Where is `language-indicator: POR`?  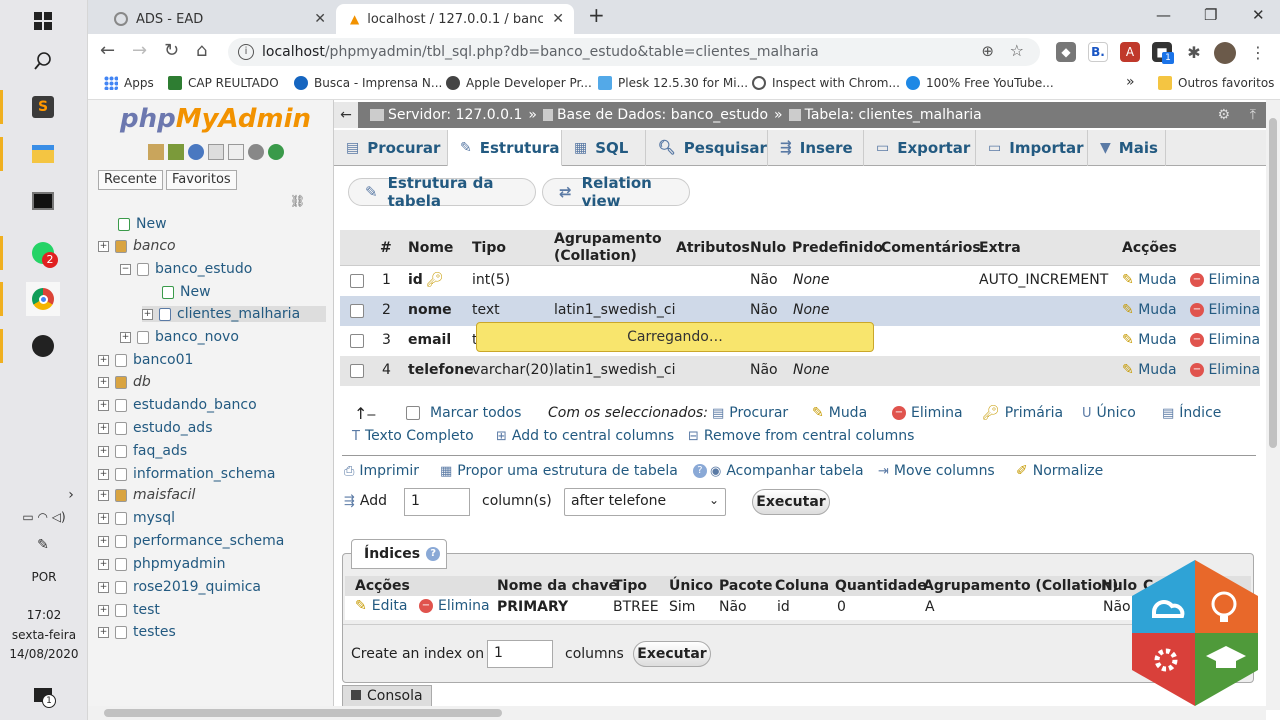 language-indicator: POR is located at coordinates (44, 577).